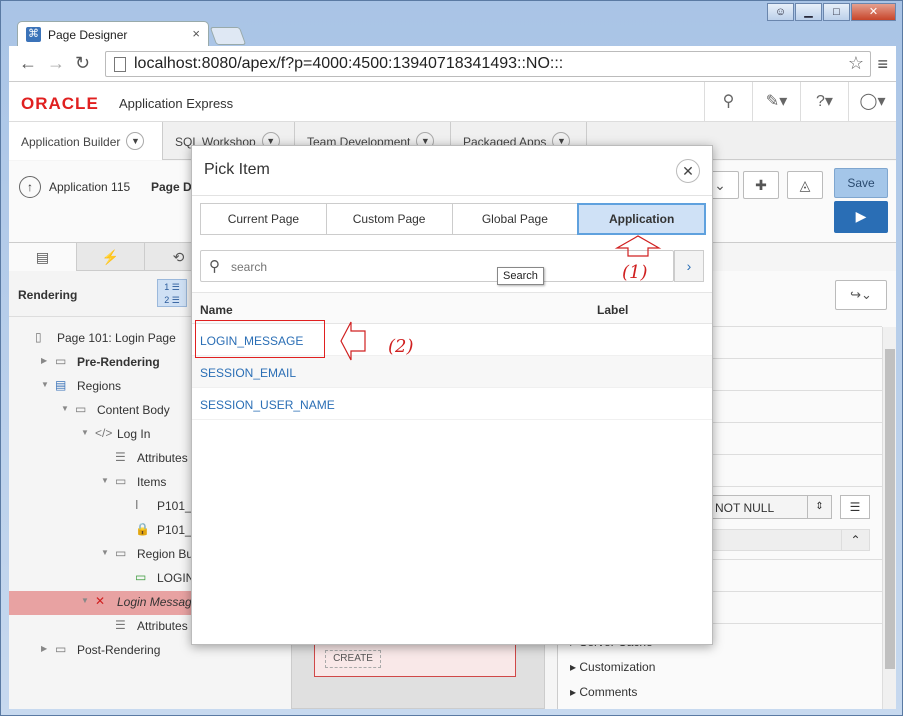 The width and height of the screenshot is (903, 716). I want to click on annotation-arrows, so click(501, 298).